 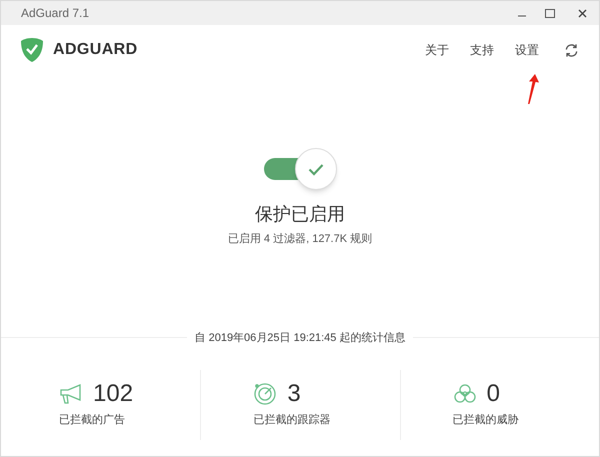 I want to click on stat-count: 0, so click(x=493, y=394).